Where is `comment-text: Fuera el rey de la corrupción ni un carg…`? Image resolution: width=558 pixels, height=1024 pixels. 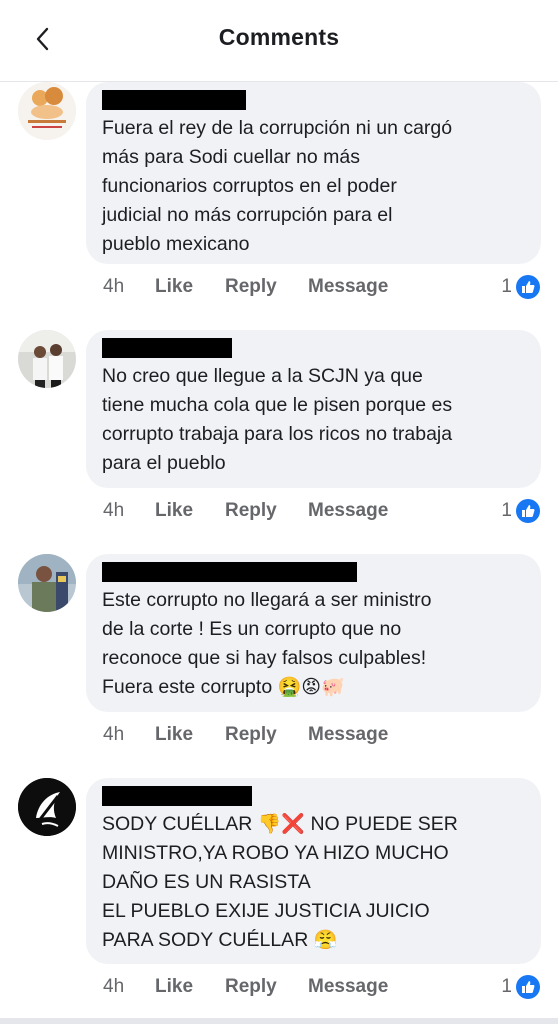 comment-text: Fuera el rey de la corrupción ni un carg… is located at coordinates (277, 186).